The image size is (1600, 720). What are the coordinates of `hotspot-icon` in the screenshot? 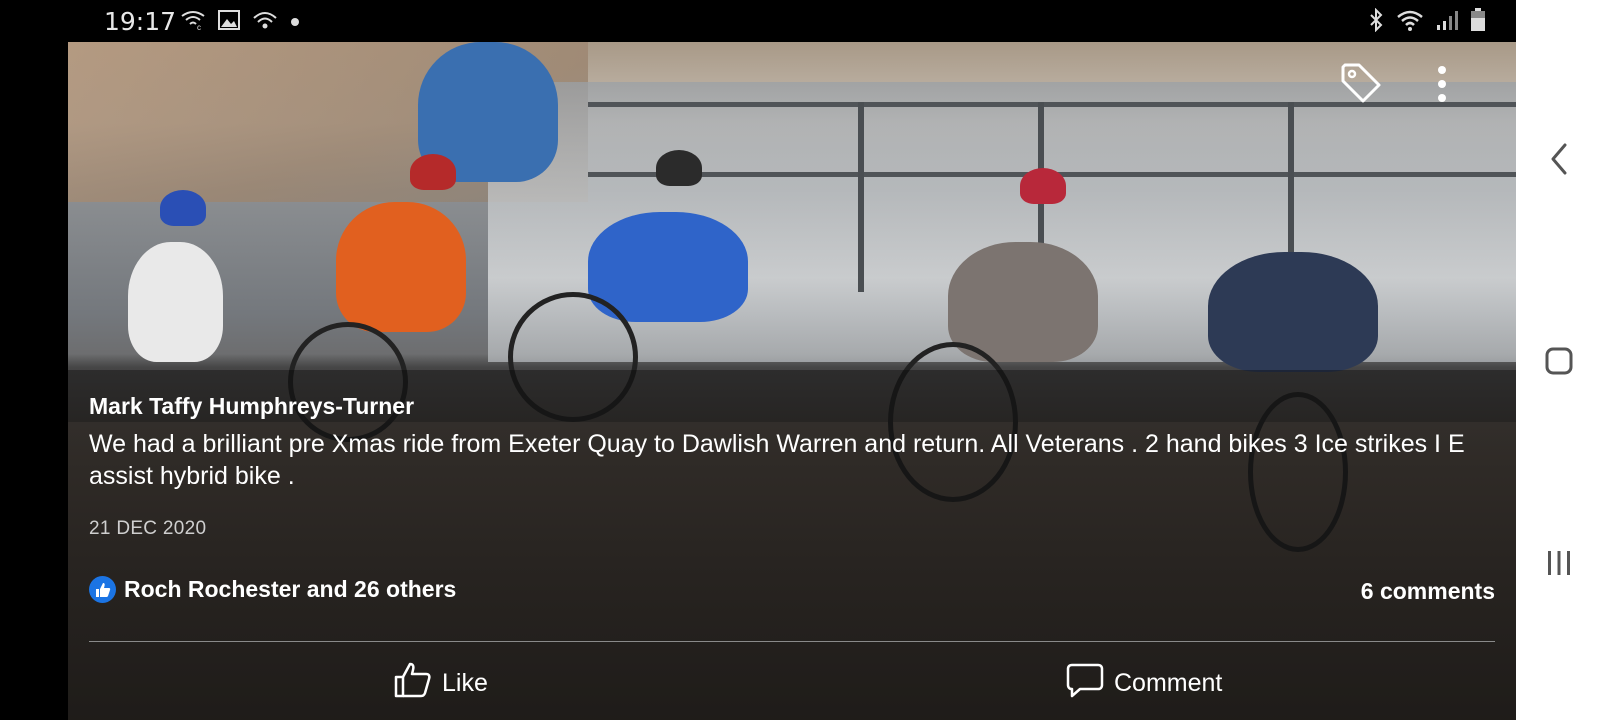 It's located at (265, 22).